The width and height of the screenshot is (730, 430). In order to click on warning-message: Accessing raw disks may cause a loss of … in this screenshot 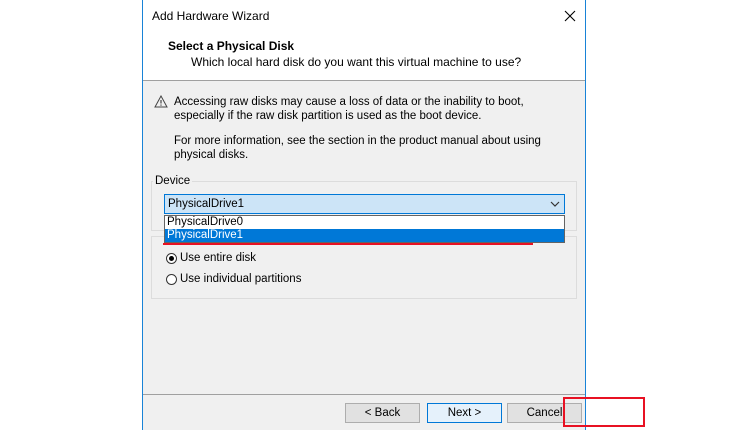, I will do `click(349, 109)`.